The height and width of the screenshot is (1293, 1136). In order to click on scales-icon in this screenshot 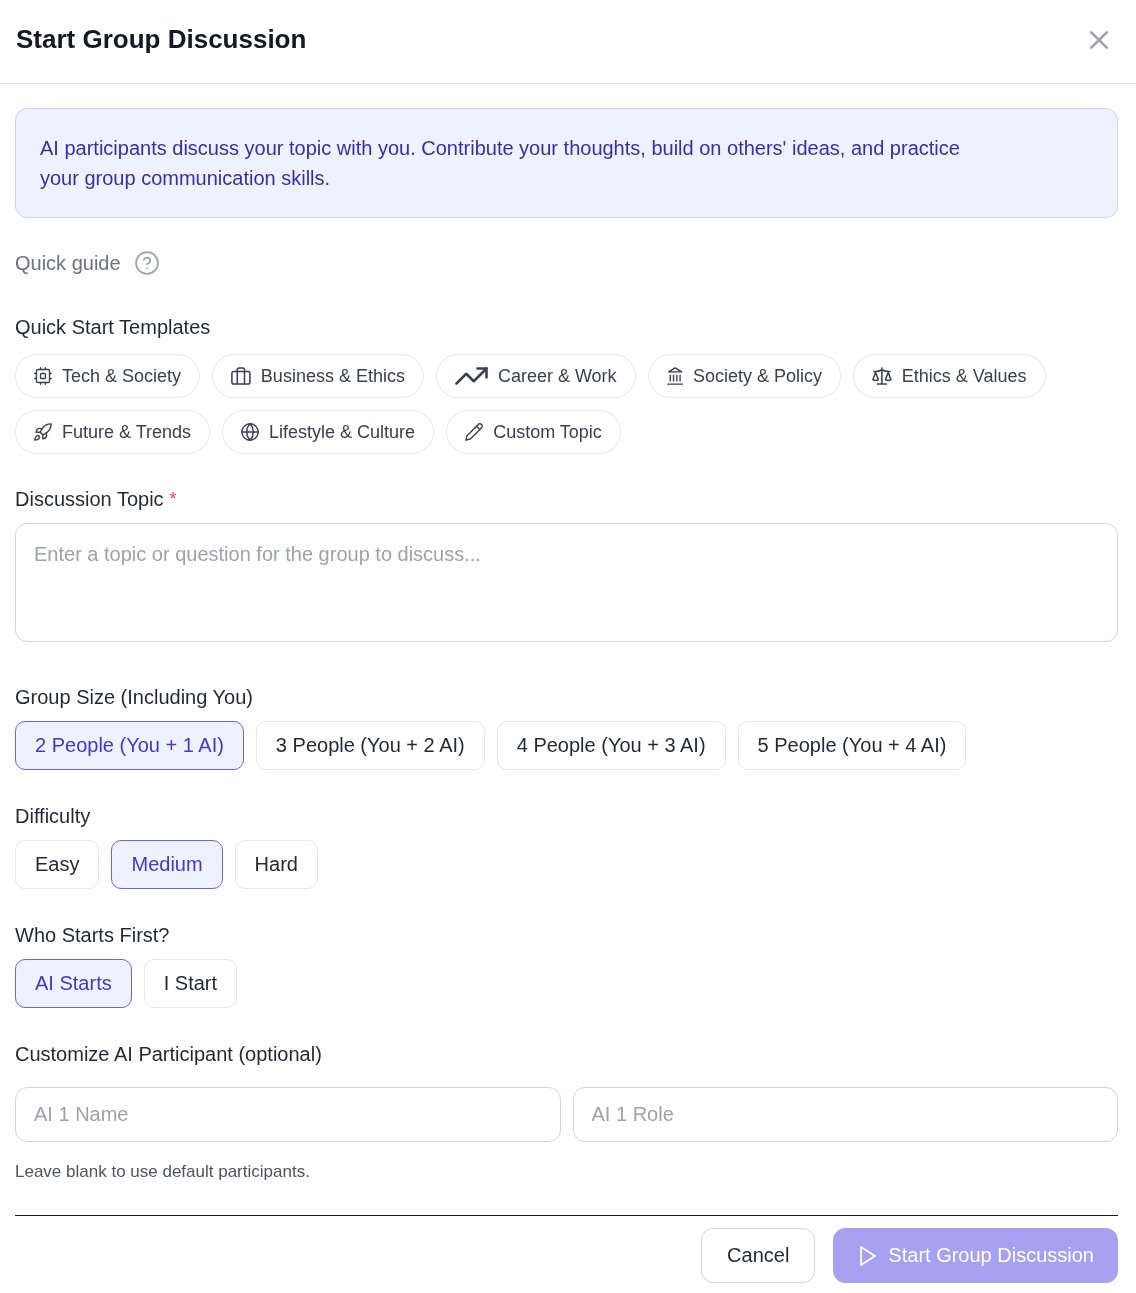, I will do `click(882, 376)`.